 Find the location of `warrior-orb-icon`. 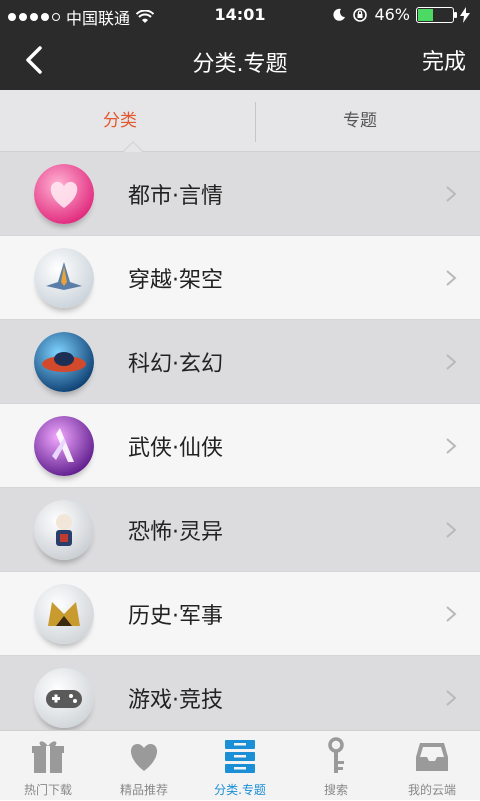

warrior-orb-icon is located at coordinates (64, 446).